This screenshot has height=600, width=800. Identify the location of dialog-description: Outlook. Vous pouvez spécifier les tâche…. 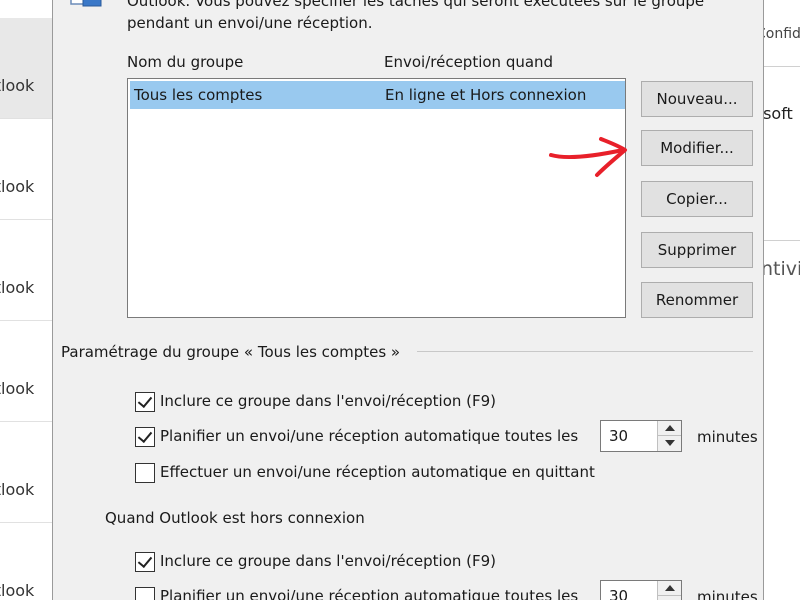
(427, 17).